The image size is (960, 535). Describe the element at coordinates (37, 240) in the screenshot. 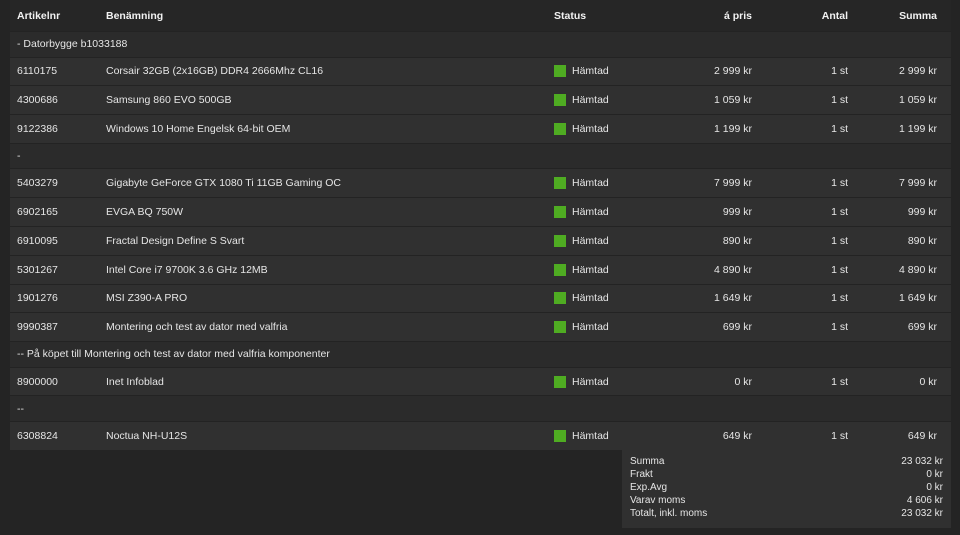

I see `article-number: 6910095` at that location.